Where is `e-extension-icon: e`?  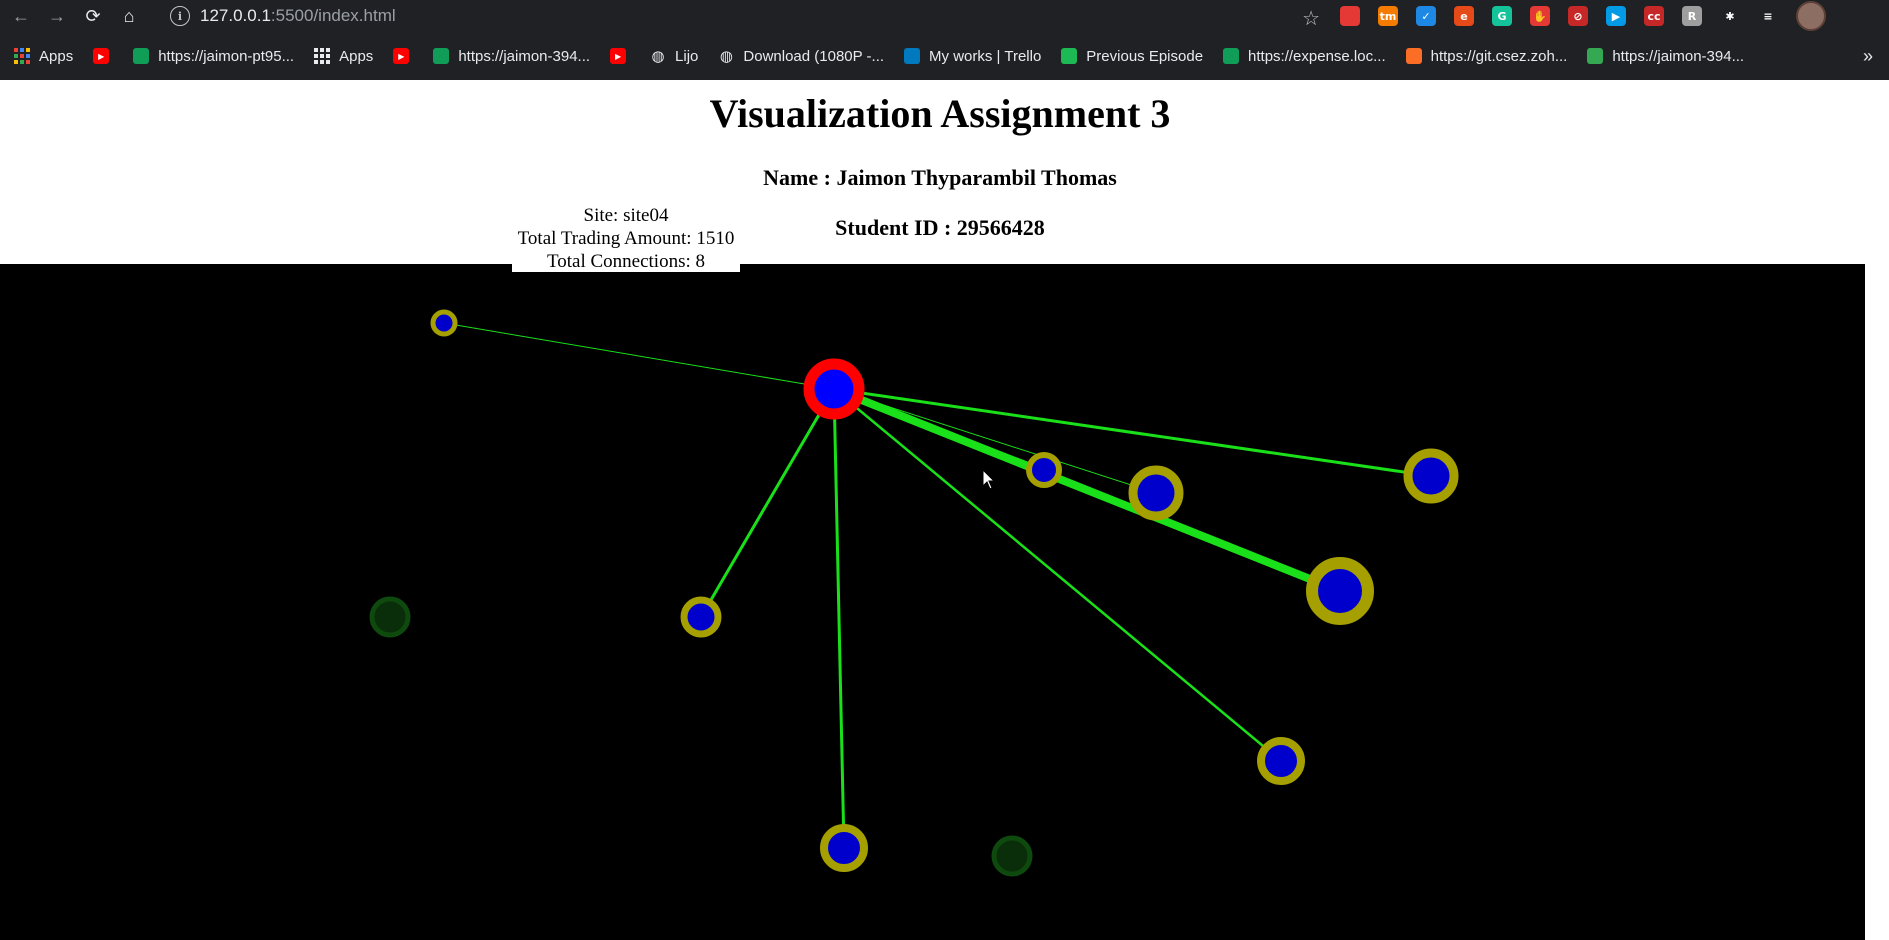
e-extension-icon: e is located at coordinates (1464, 16).